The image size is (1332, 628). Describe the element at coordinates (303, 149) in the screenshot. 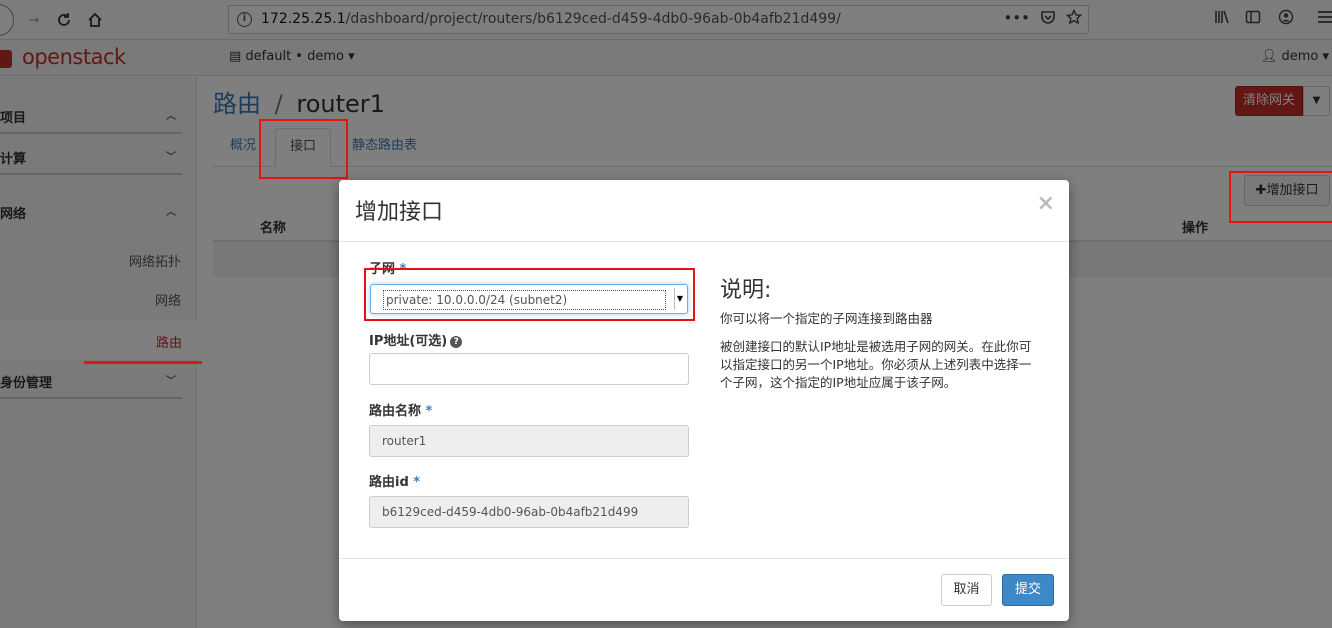

I see `annotation-box-interfaces-tab` at that location.